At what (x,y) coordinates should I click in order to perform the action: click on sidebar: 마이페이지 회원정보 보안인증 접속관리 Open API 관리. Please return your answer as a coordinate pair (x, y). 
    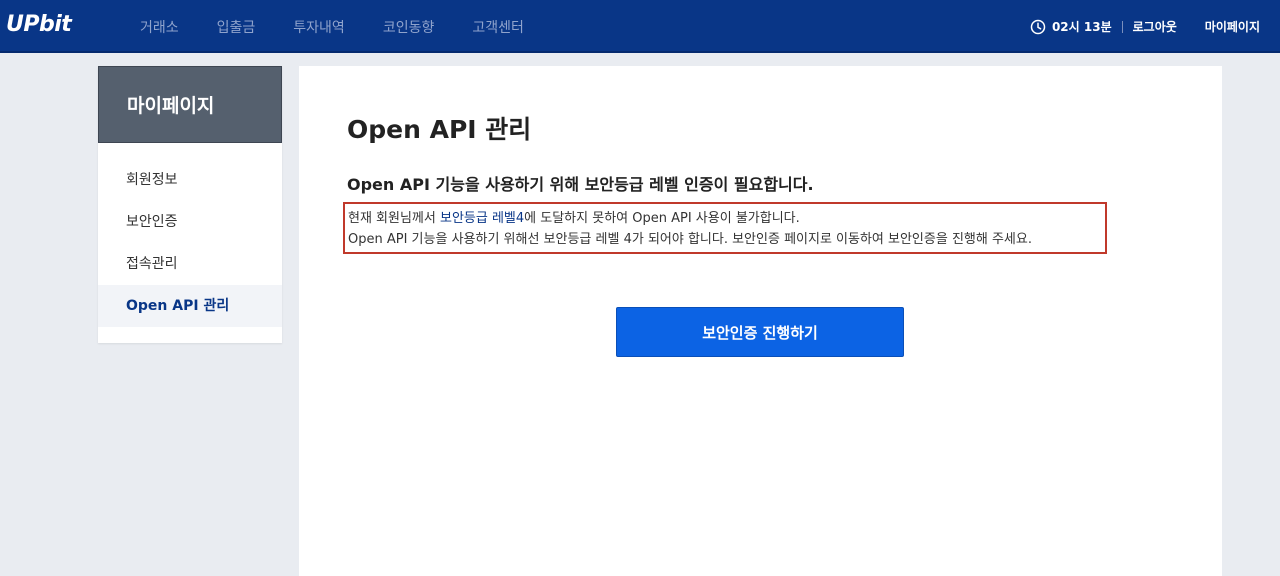
    Looking at the image, I should click on (190, 204).